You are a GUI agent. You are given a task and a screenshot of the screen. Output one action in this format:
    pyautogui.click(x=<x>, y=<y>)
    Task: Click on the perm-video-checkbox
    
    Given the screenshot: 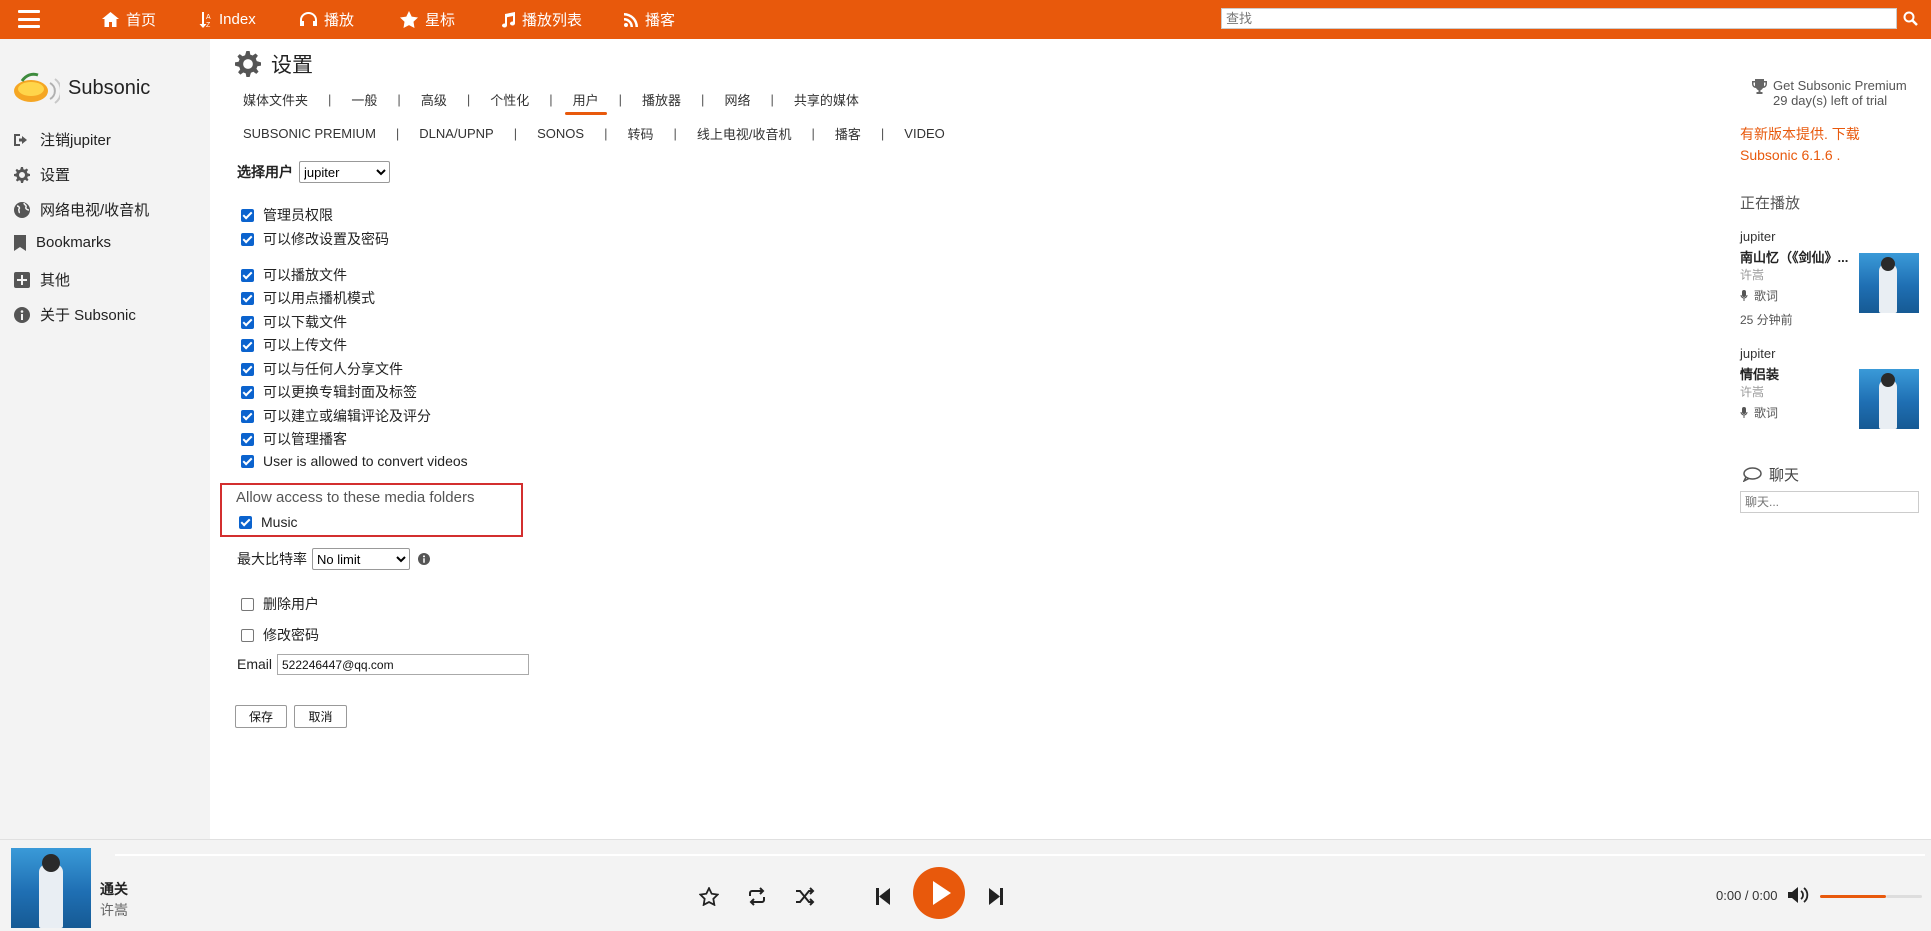 What is the action you would take?
    pyautogui.click(x=247, y=461)
    